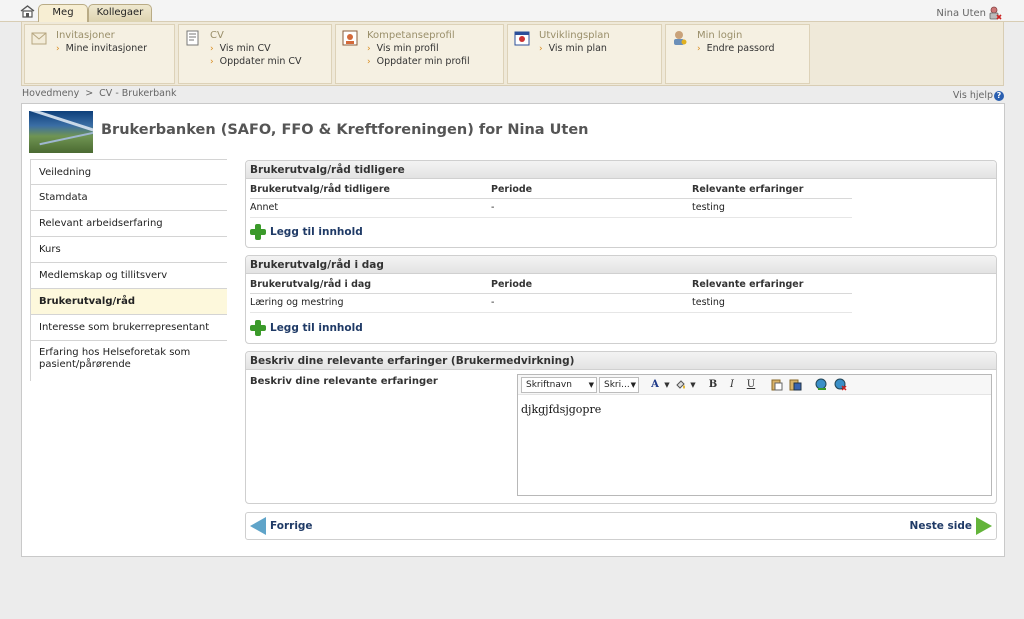  Describe the element at coordinates (776, 385) in the screenshot. I see `paste-icon` at that location.